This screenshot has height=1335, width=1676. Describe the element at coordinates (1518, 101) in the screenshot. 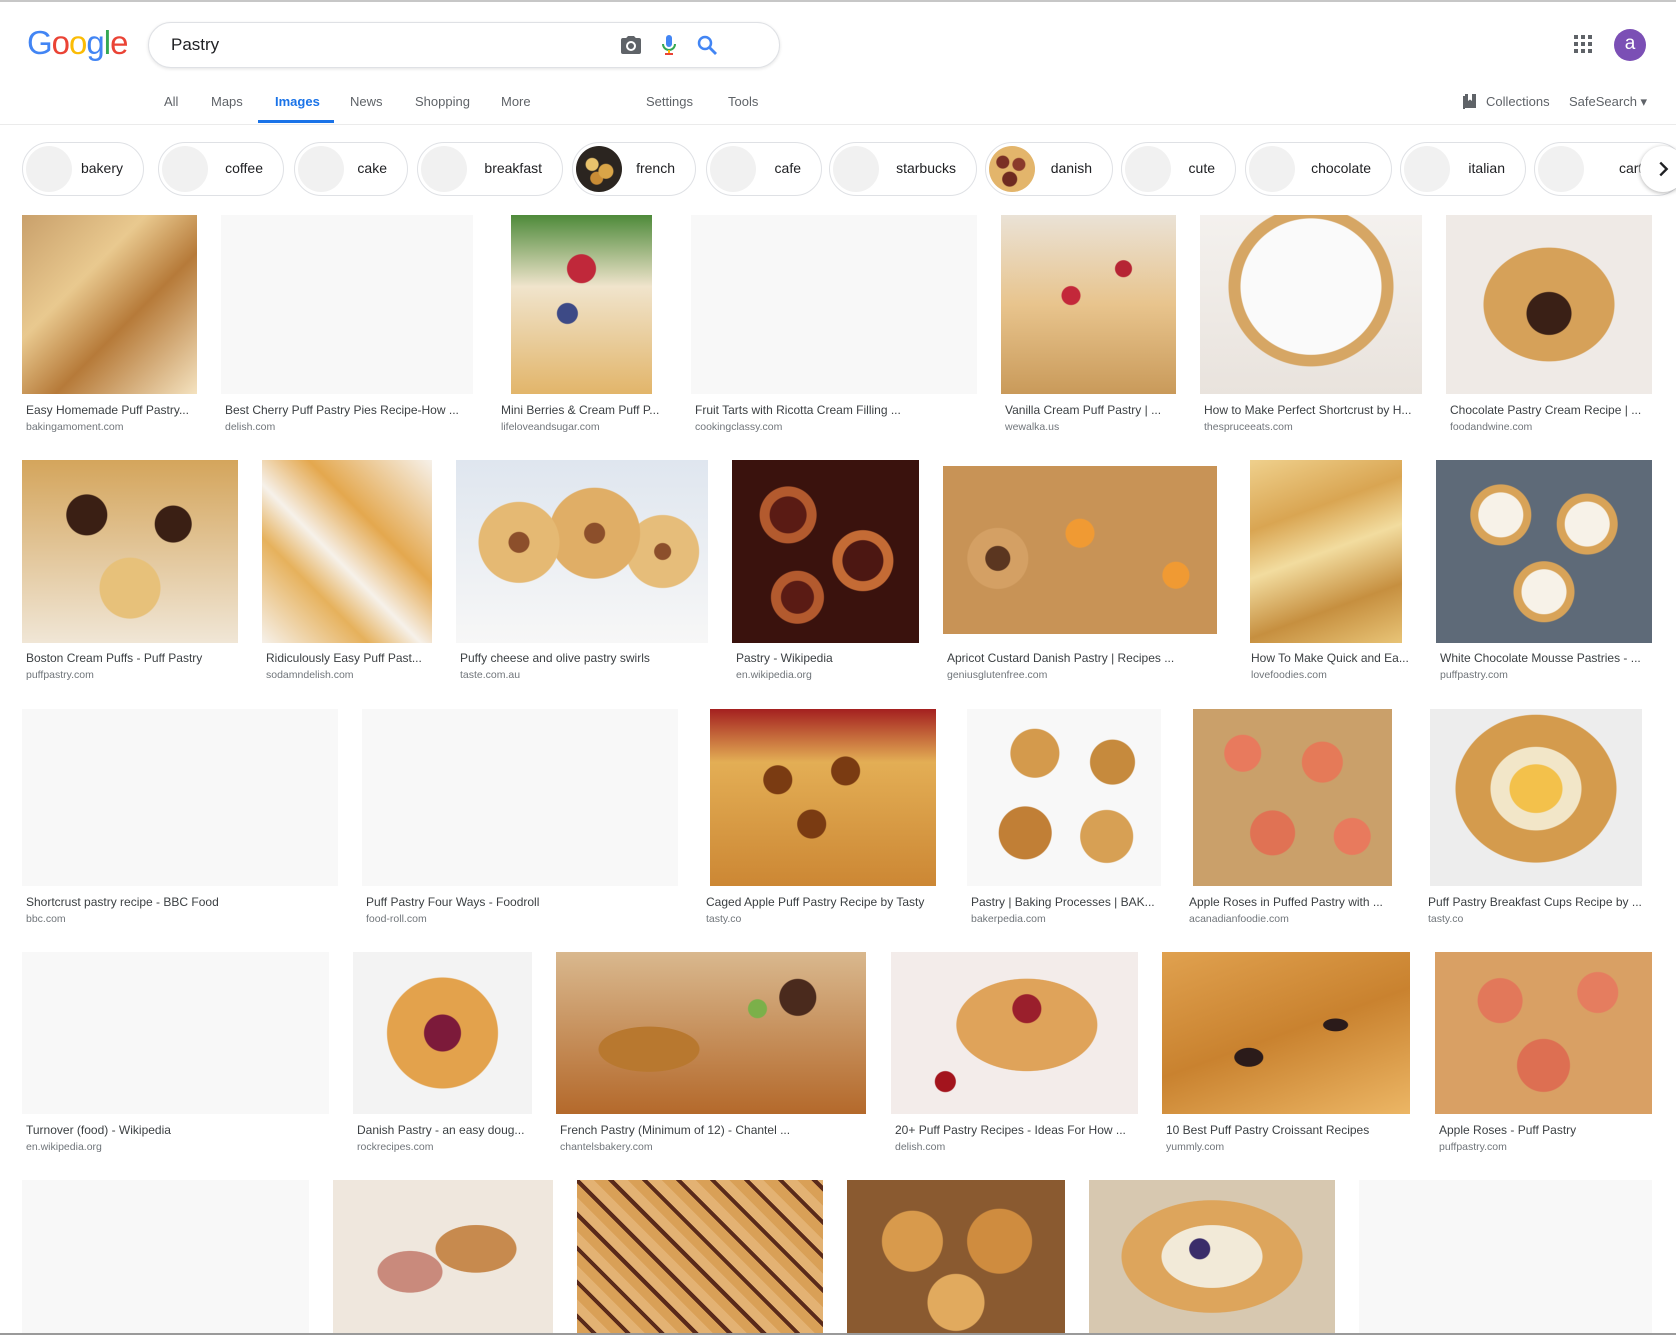

I see `collections-link: Collections` at that location.